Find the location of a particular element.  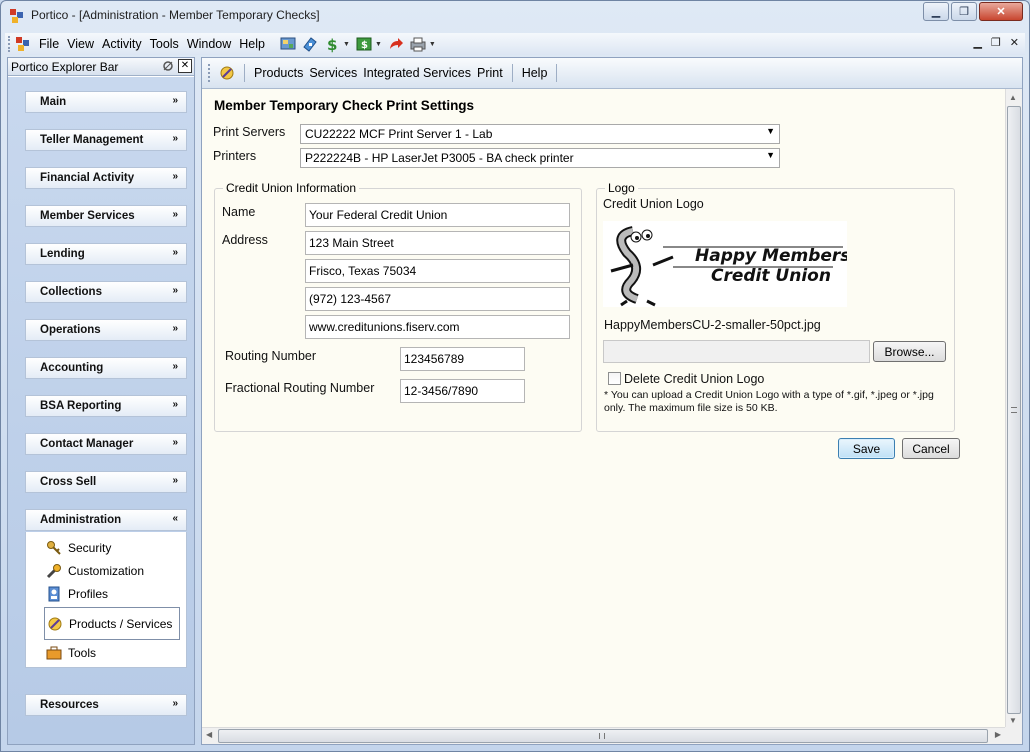

deposit-icon is located at coordinates (310, 44).